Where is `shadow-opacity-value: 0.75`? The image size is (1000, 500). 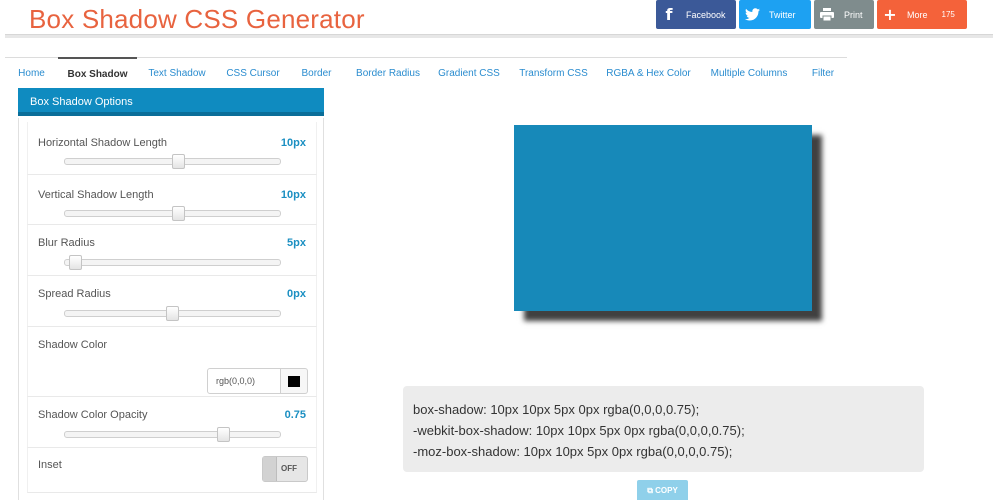 shadow-opacity-value: 0.75 is located at coordinates (295, 415).